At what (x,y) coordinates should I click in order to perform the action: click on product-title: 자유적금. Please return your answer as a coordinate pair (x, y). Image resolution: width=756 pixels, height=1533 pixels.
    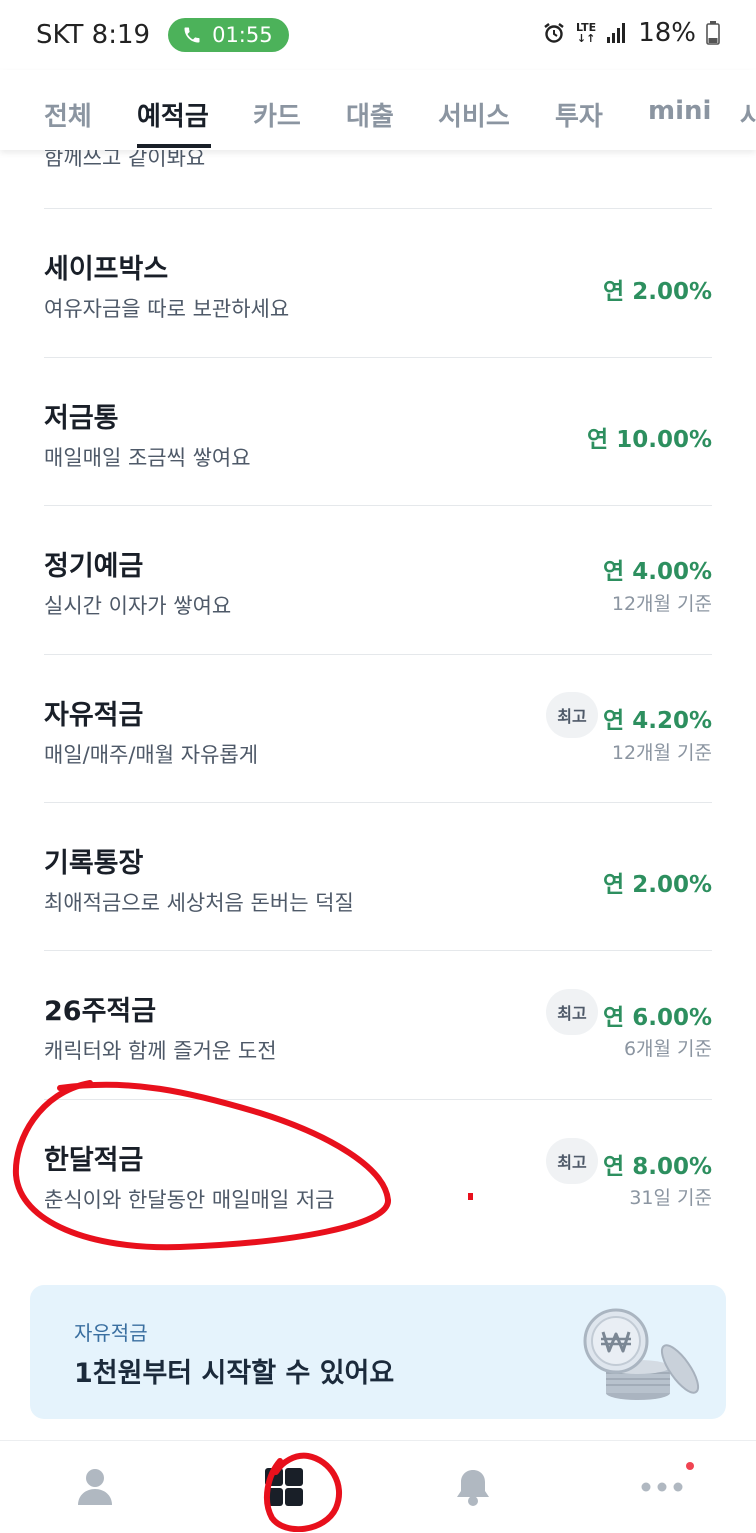
    Looking at the image, I should click on (94, 715).